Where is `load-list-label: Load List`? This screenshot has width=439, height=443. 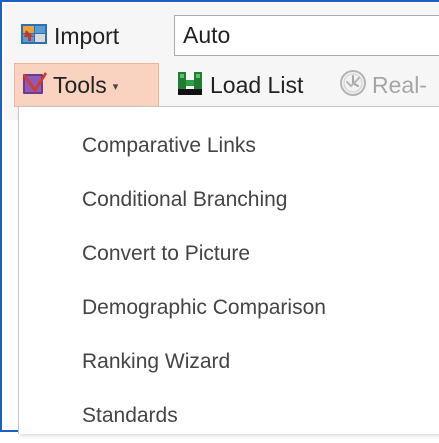 load-list-label: Load List is located at coordinates (257, 84).